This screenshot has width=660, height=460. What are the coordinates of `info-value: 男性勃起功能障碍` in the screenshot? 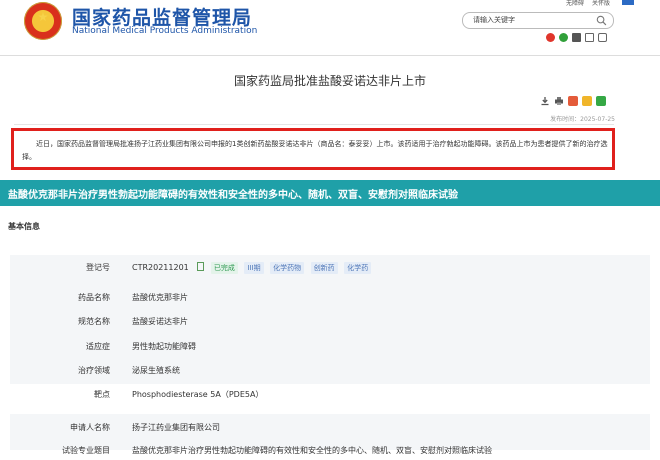 It's located at (164, 346).